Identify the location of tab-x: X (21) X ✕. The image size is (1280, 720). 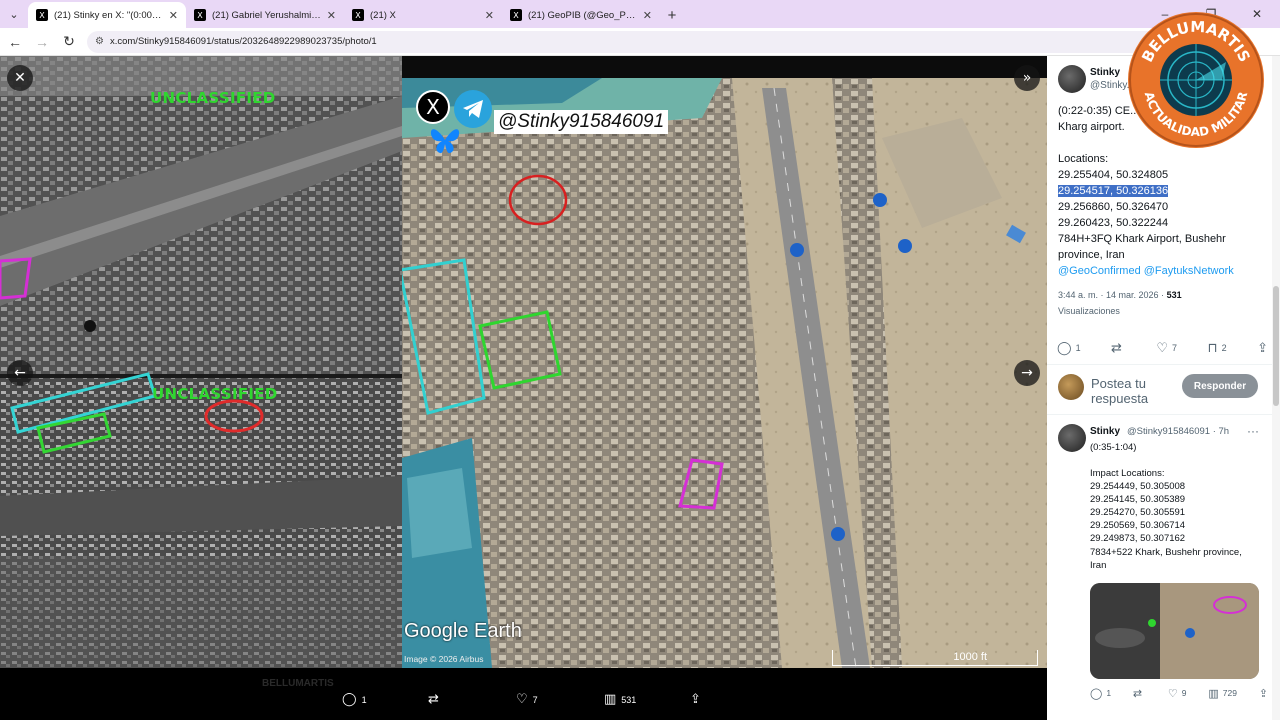
(423, 15).